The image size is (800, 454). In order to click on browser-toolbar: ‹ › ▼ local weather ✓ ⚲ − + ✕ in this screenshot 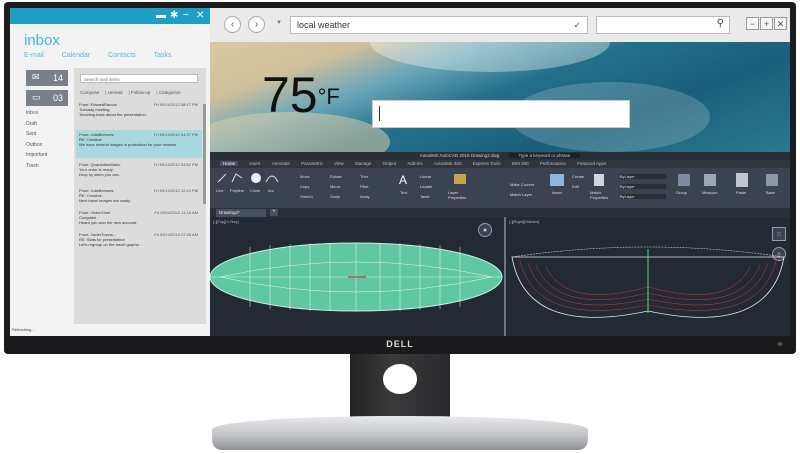, I will do `click(500, 25)`.